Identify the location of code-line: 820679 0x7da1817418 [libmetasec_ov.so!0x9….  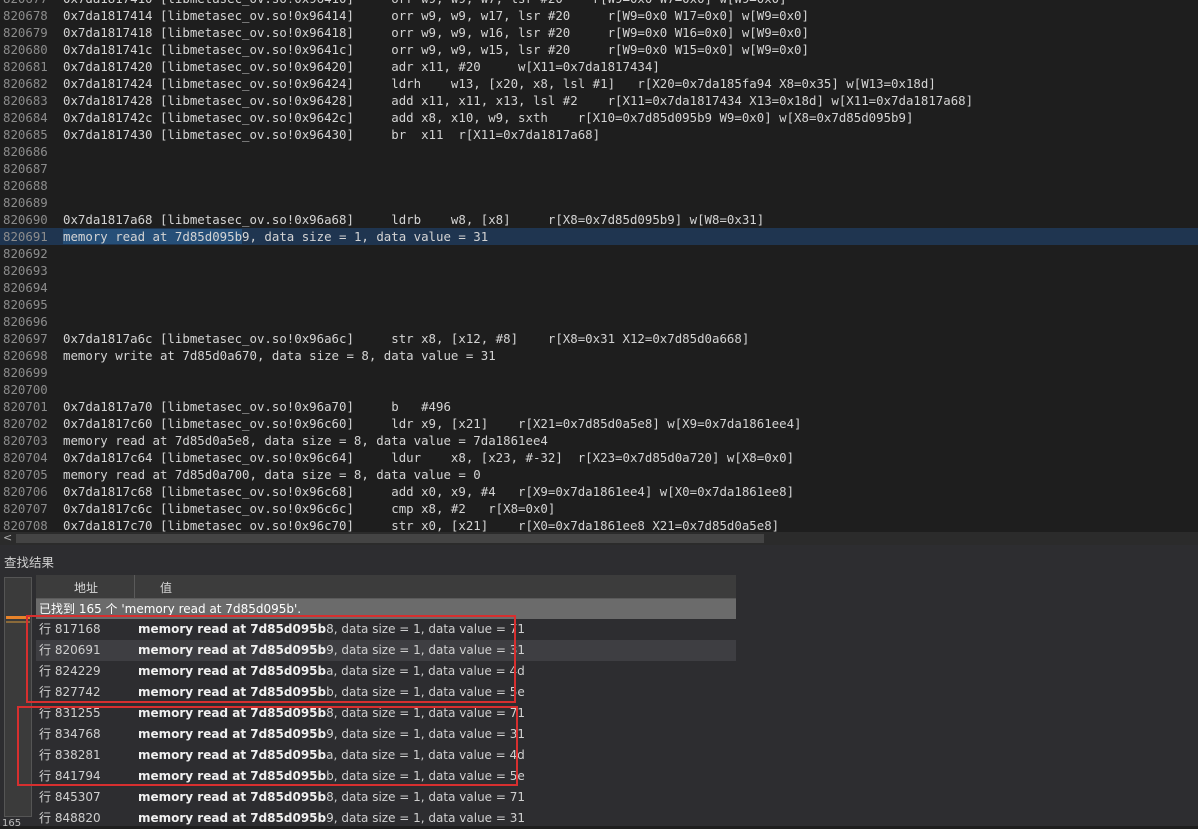
(599, 32).